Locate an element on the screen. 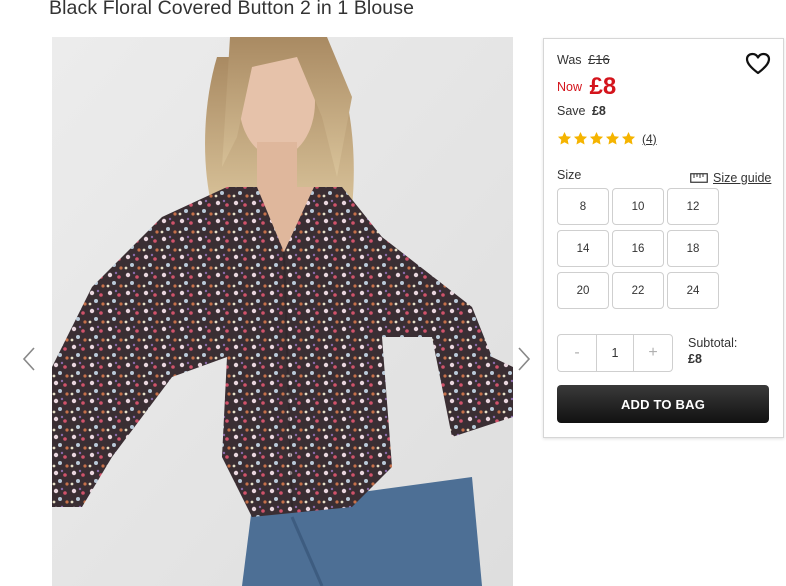 The image size is (786, 586). chevron-left-icon is located at coordinates (28, 359).